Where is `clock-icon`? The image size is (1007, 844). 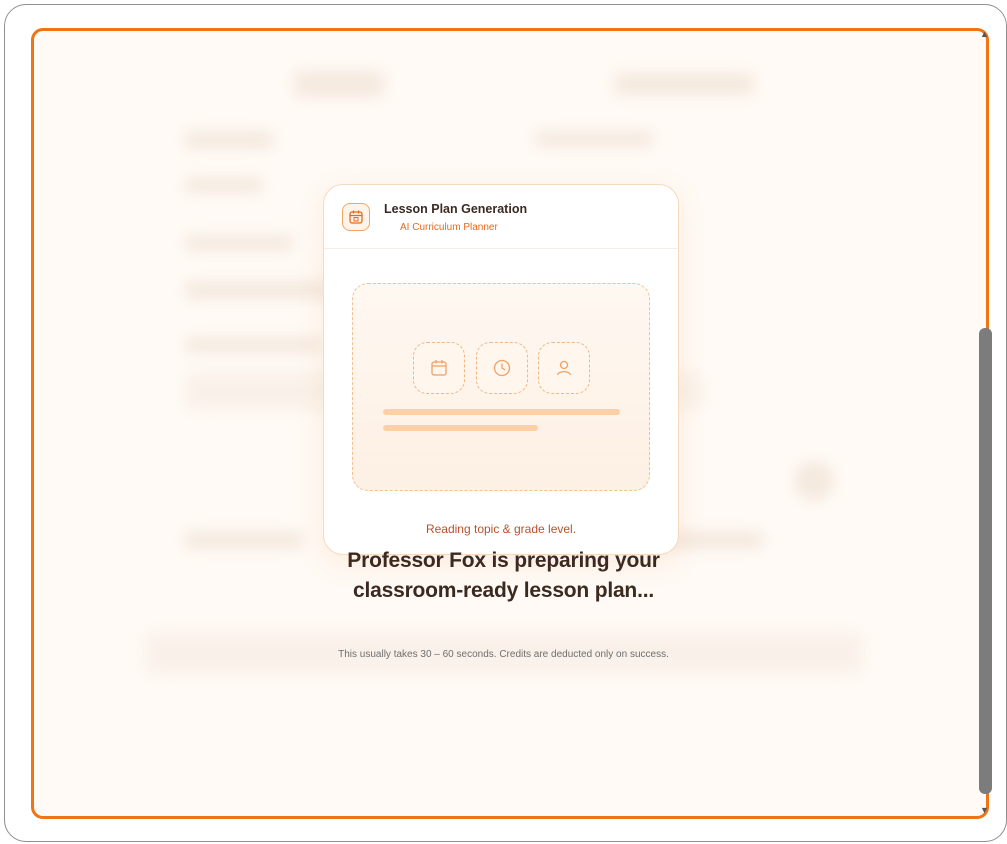
clock-icon is located at coordinates (502, 368).